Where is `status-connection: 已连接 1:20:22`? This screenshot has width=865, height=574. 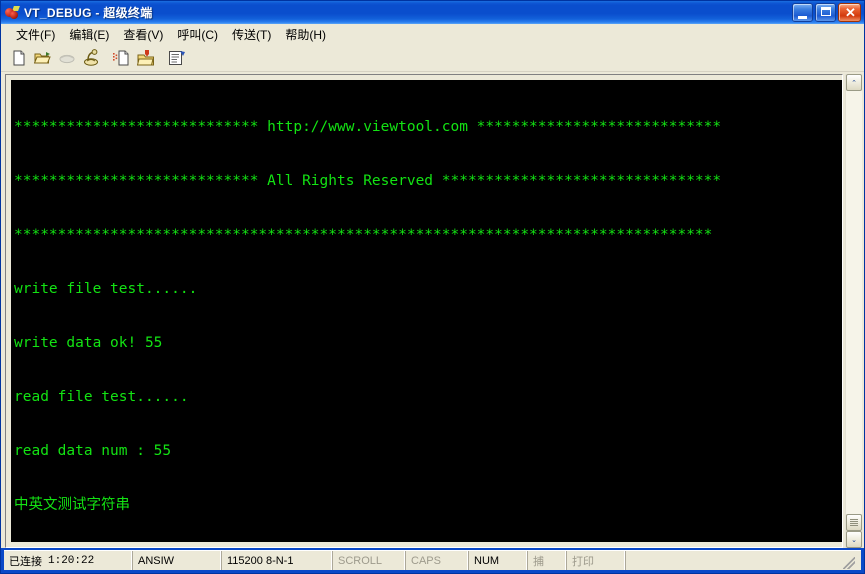
status-connection: 已连接 1:20:22 is located at coordinates (68, 560).